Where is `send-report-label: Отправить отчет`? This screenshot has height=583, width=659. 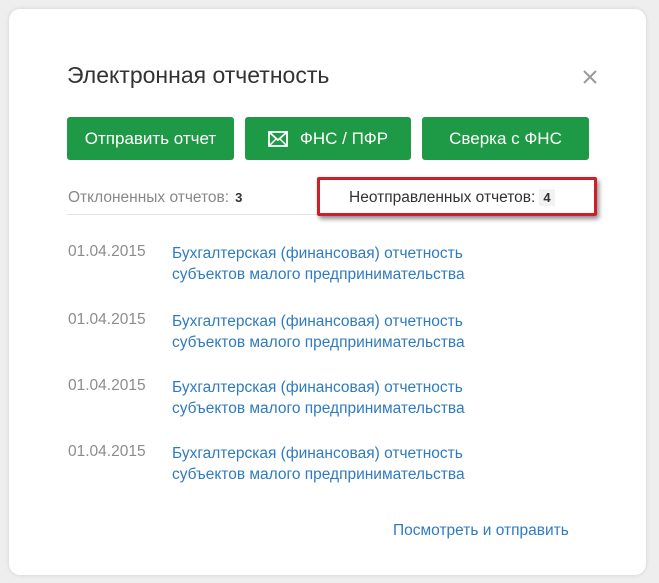 send-report-label: Отправить отчет is located at coordinates (150, 138).